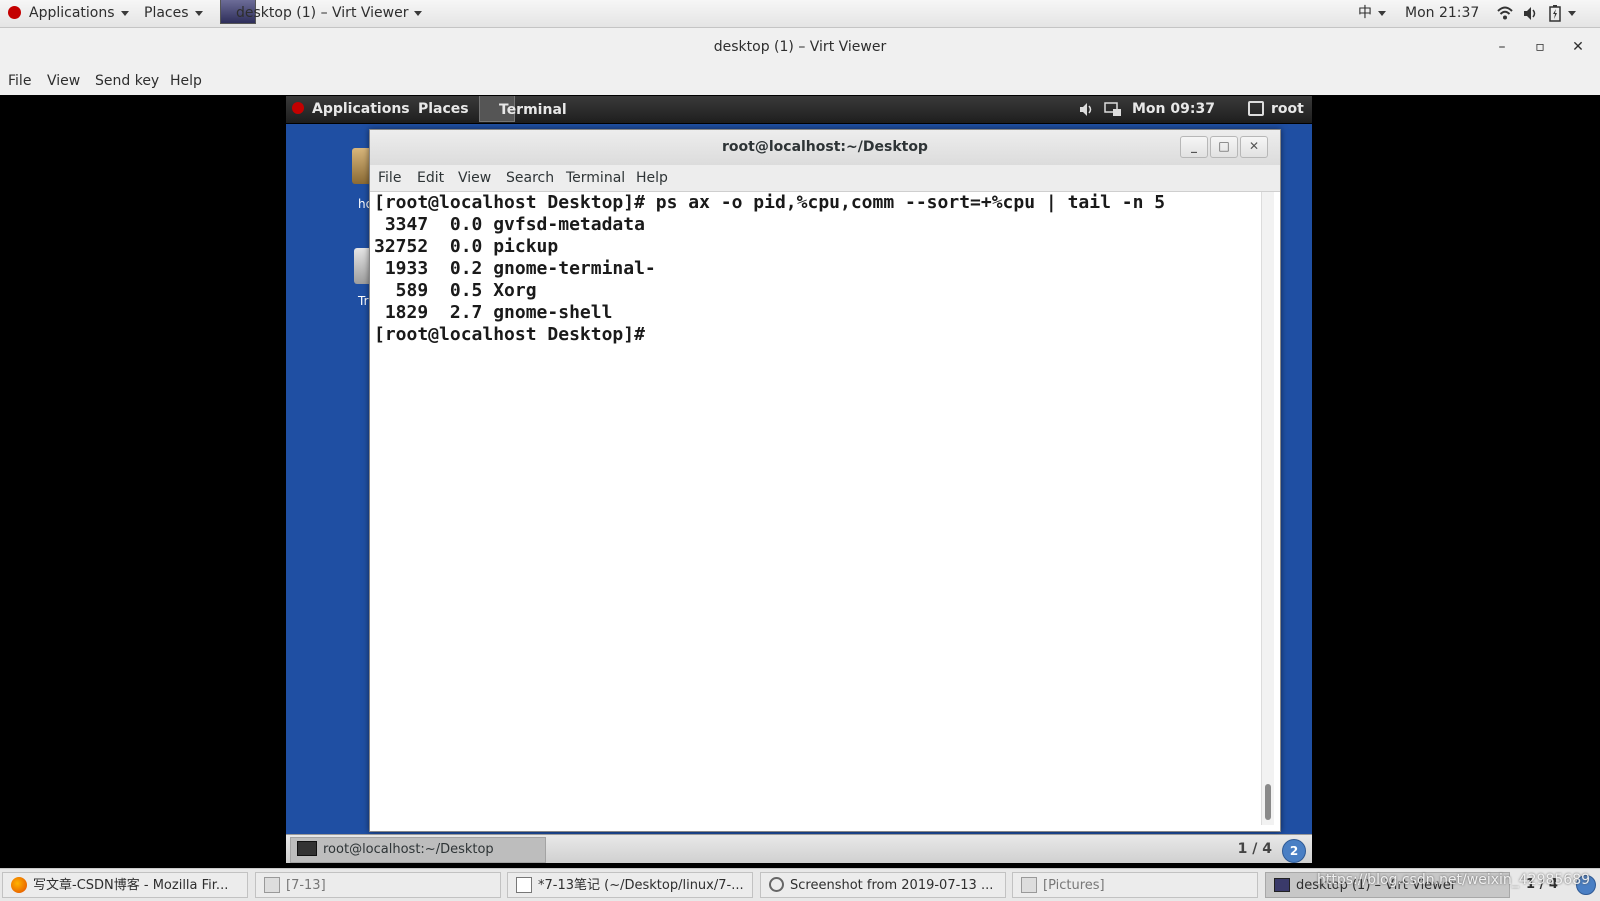  I want to click on viewer-menu-view: View, so click(63, 81).